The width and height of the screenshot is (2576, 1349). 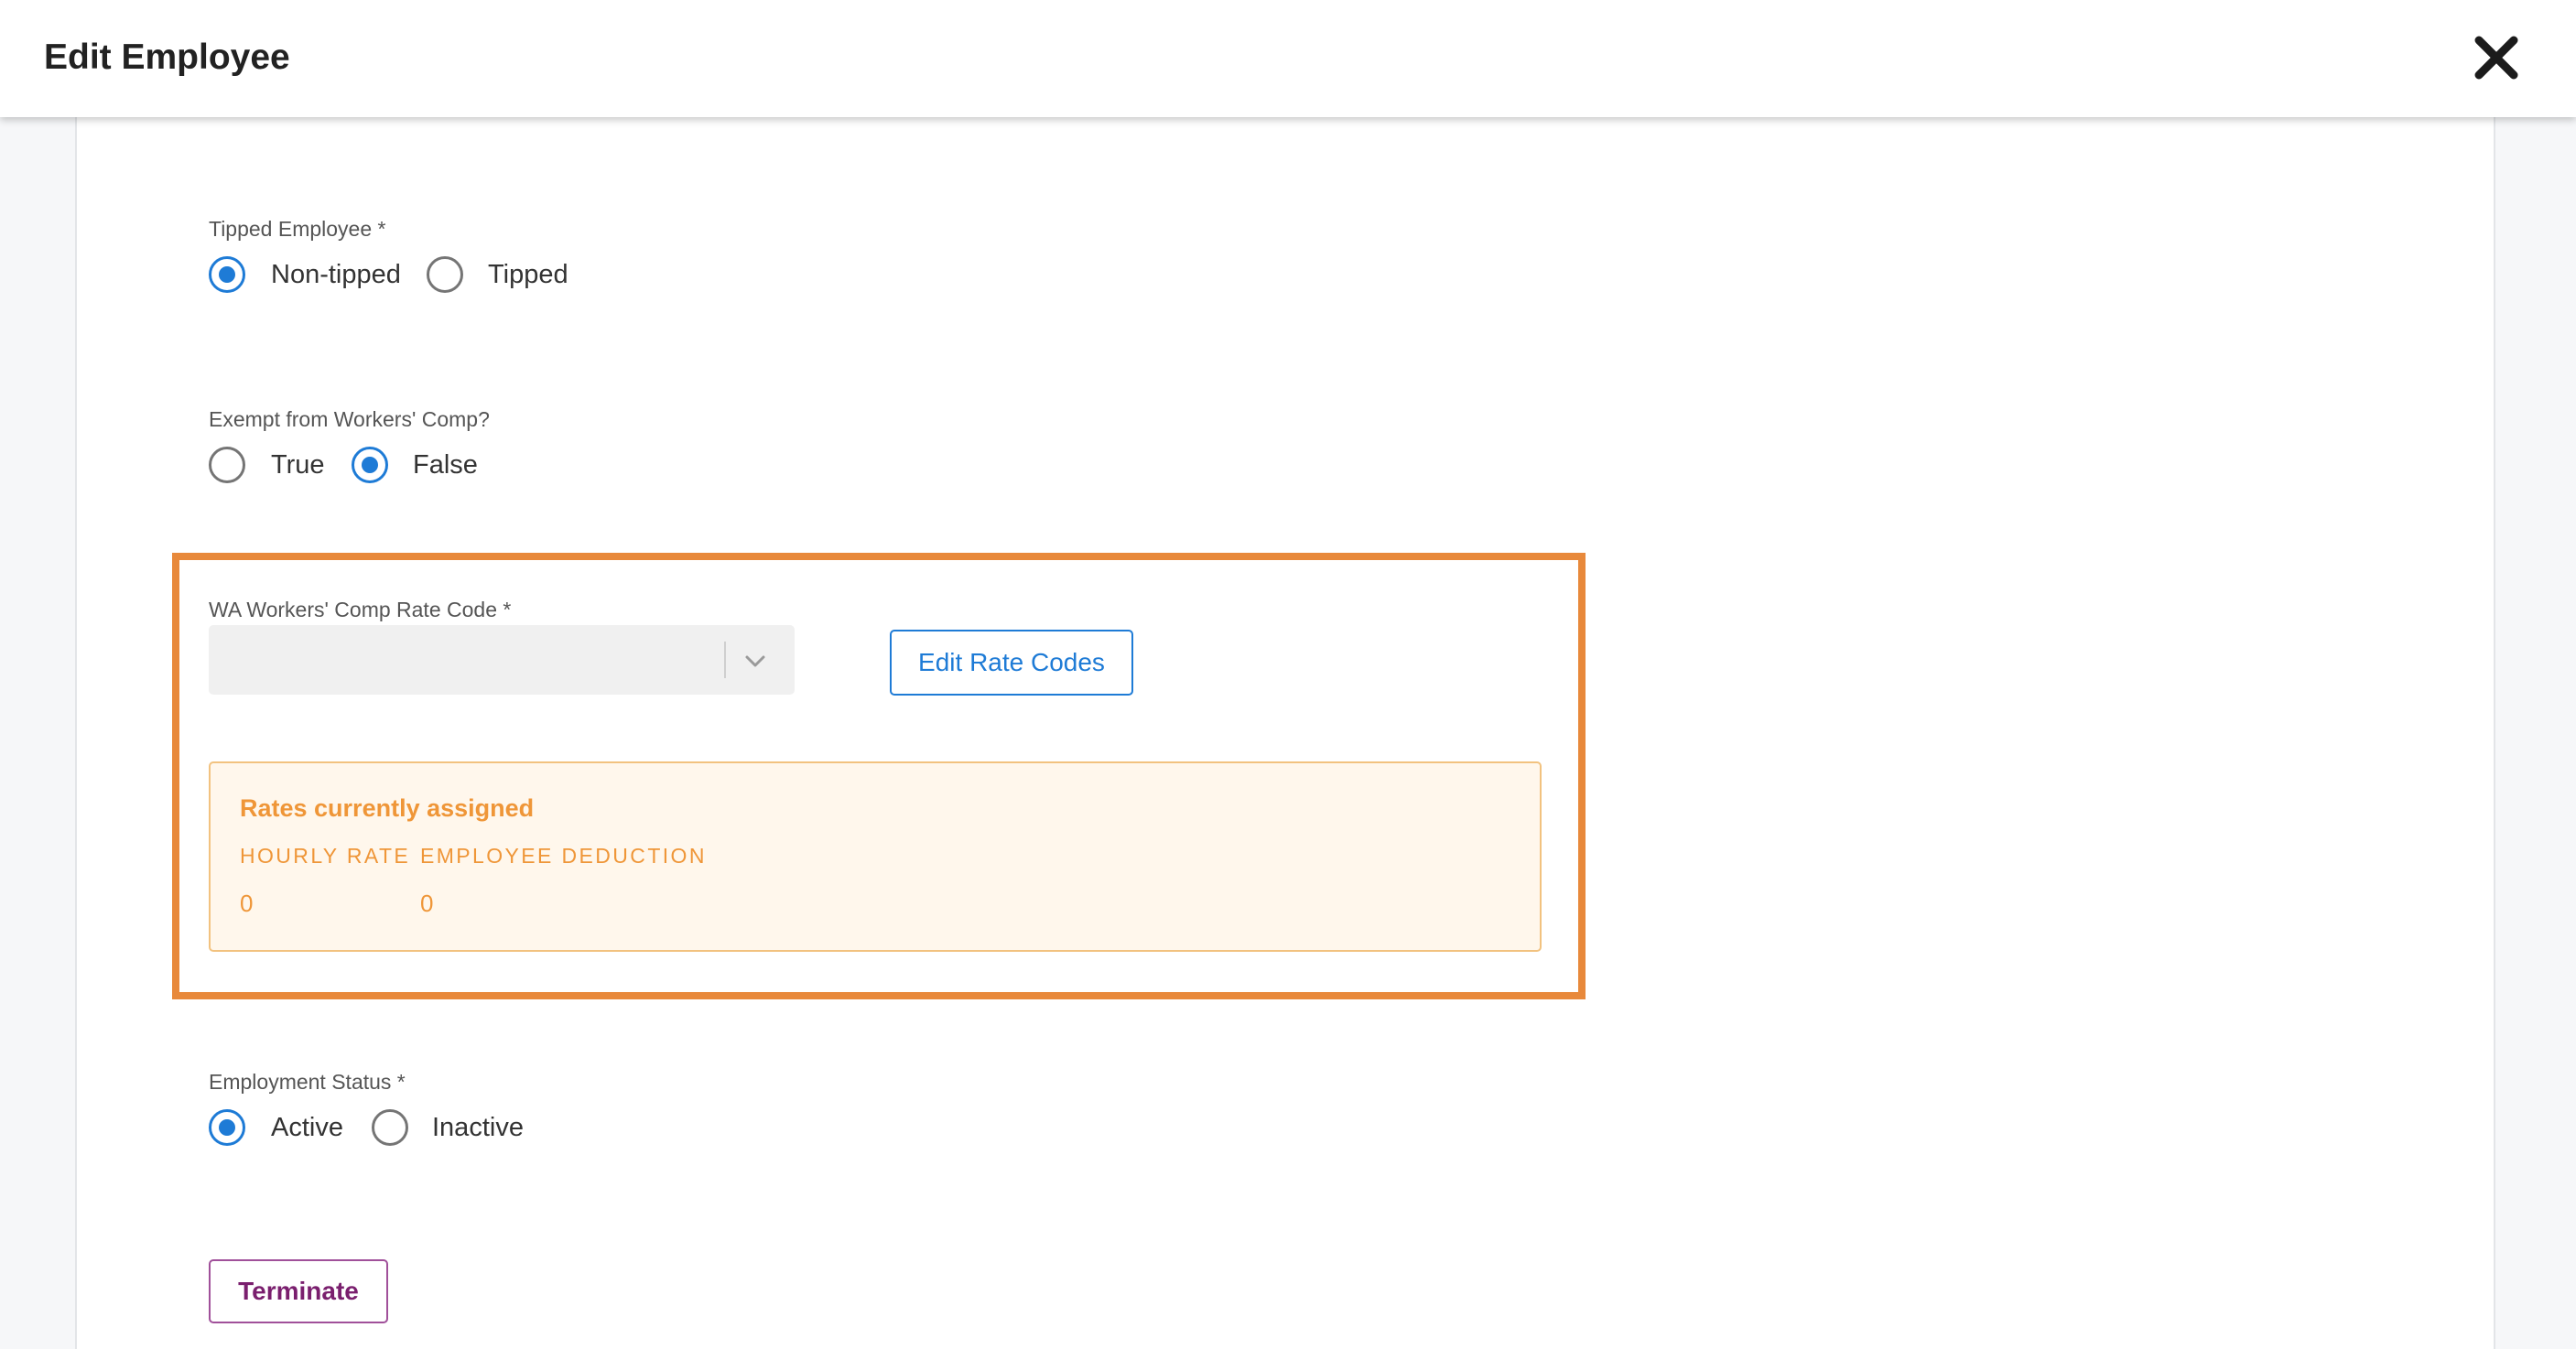 I want to click on employment-status-label: Employment Status *, so click(x=308, y=1082).